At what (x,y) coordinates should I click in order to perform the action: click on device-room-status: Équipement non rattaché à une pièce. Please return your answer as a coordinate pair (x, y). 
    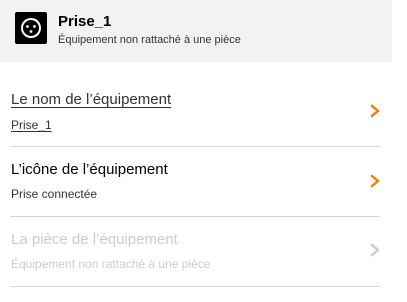
    Looking at the image, I should click on (149, 40).